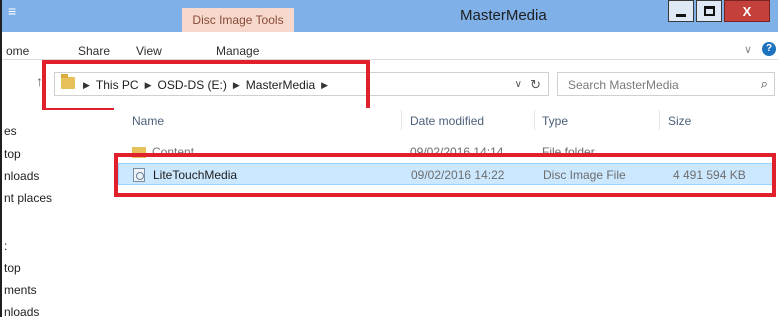  Describe the element at coordinates (390, 46) in the screenshot. I see `ribbon-tabs: ome Share View Manage ∨ ?` at that location.